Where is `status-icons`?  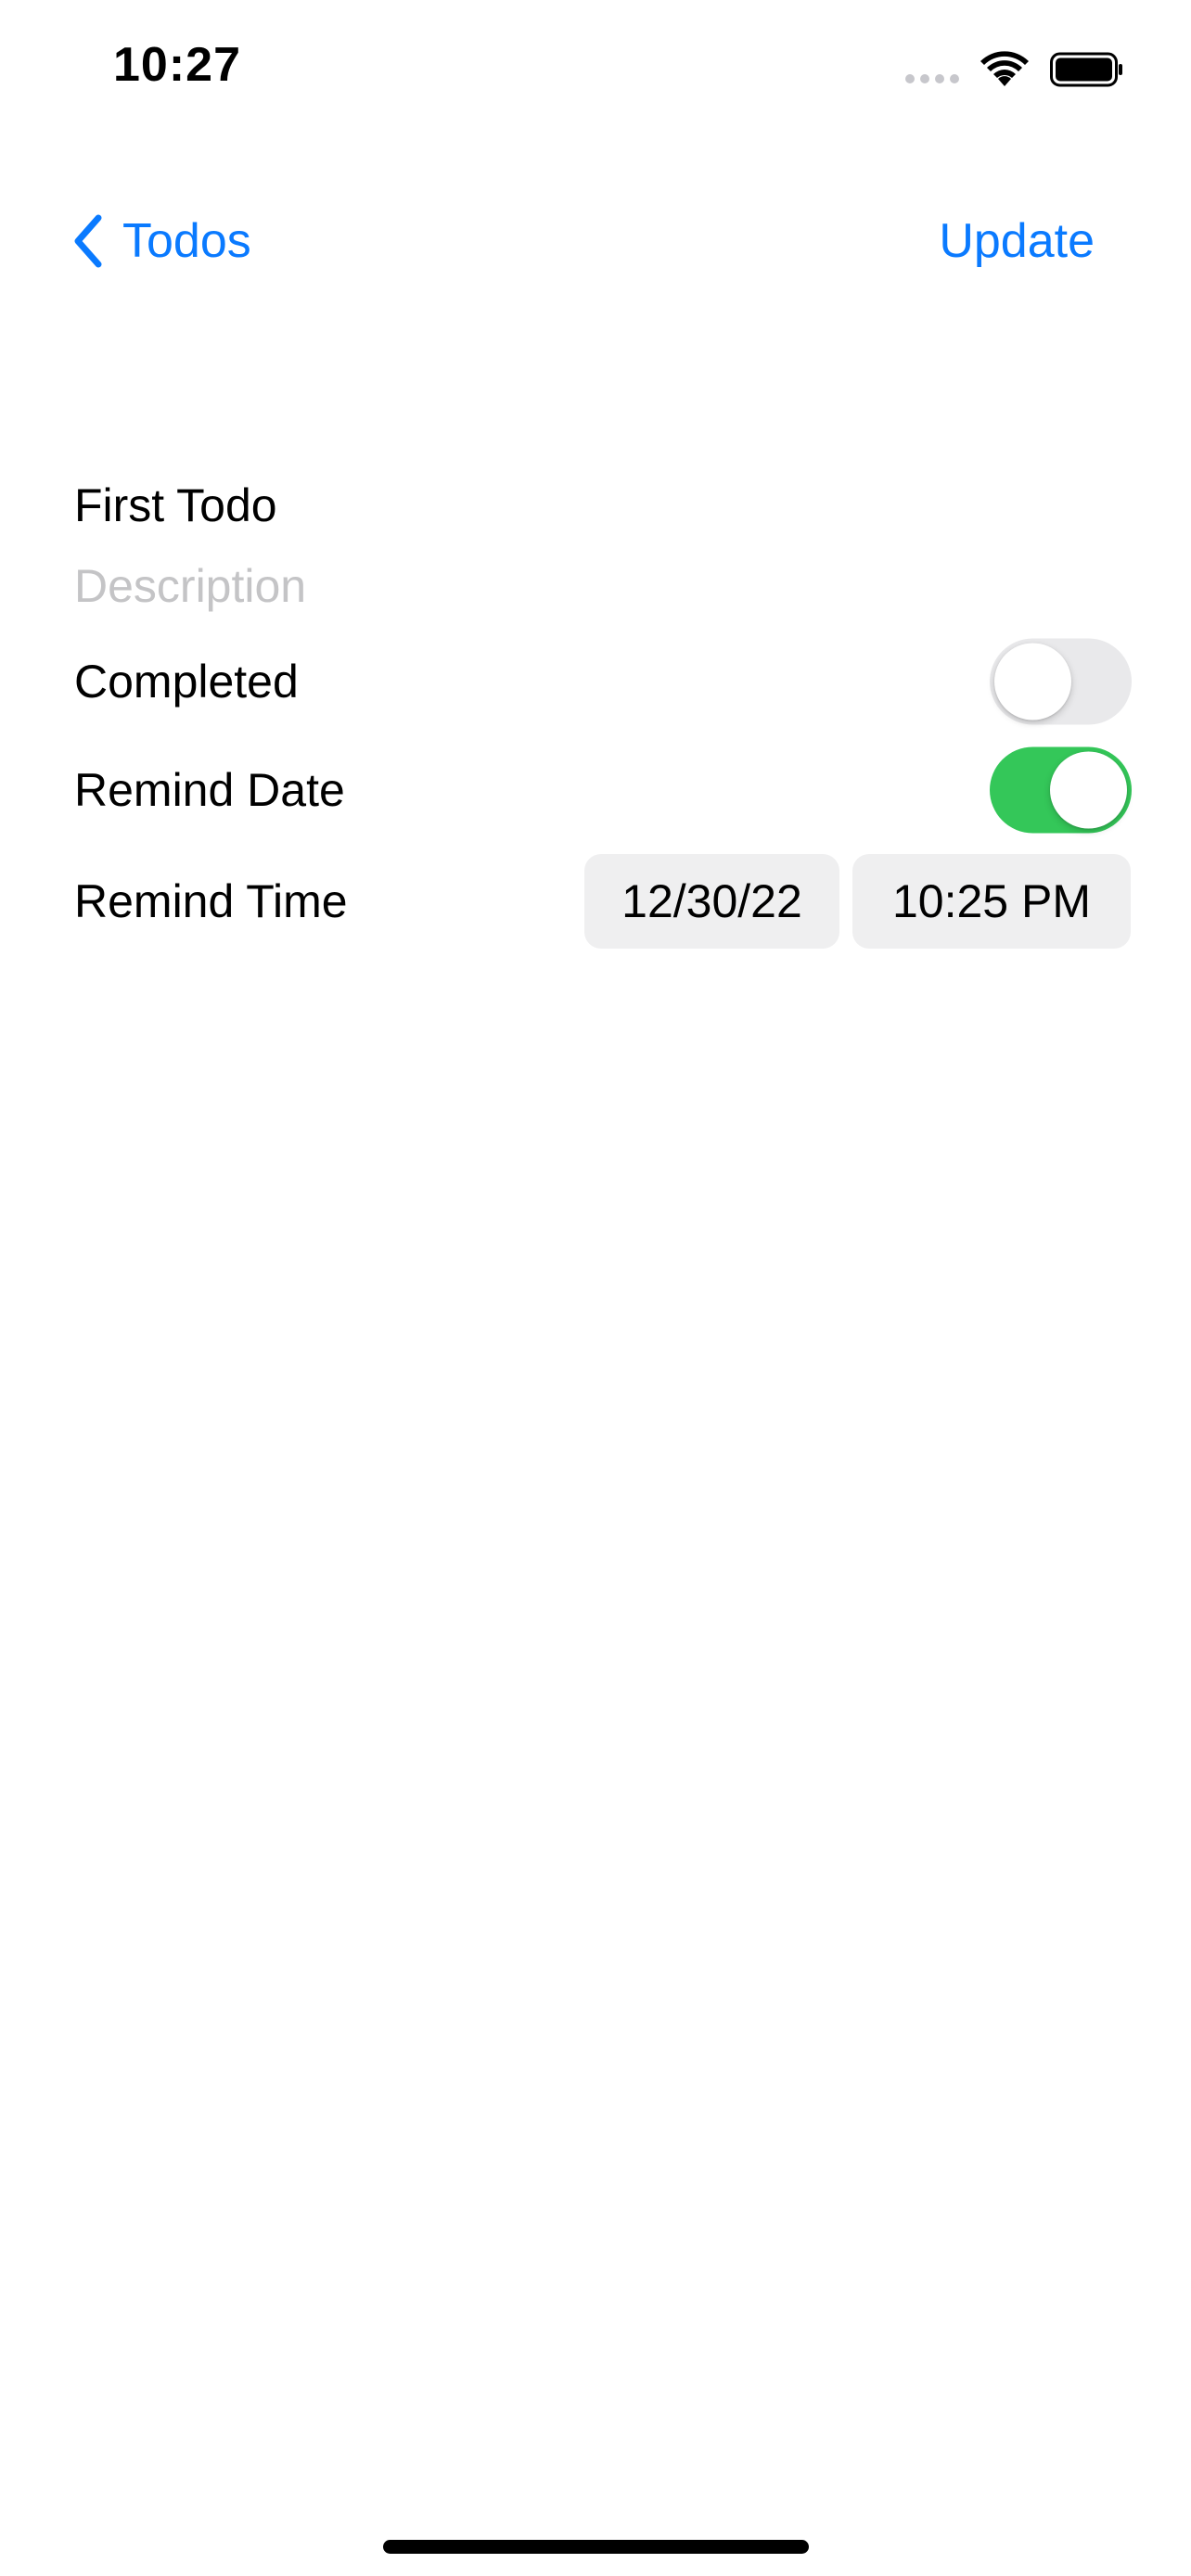 status-icons is located at coordinates (1014, 69).